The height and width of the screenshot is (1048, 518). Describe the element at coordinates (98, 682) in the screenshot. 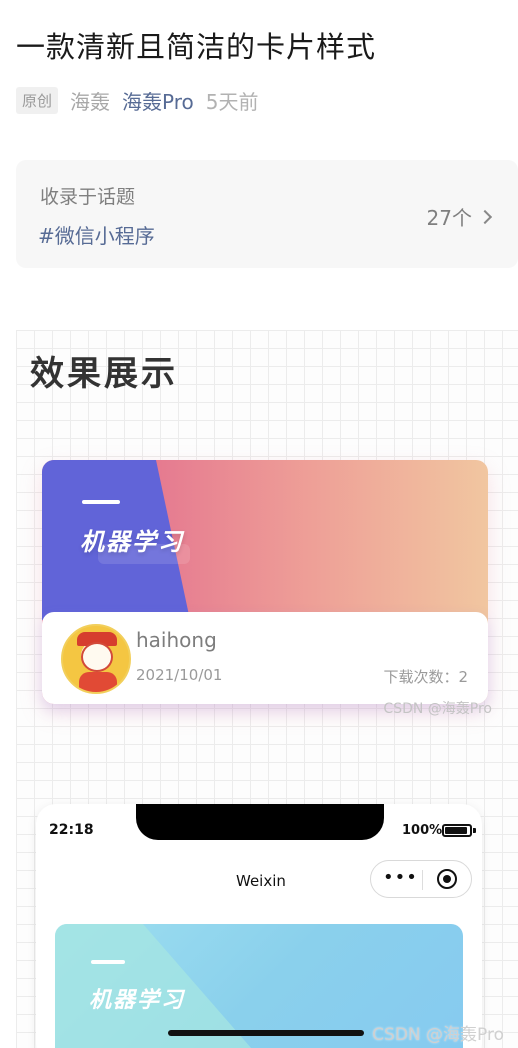

I see `avatar-body` at that location.